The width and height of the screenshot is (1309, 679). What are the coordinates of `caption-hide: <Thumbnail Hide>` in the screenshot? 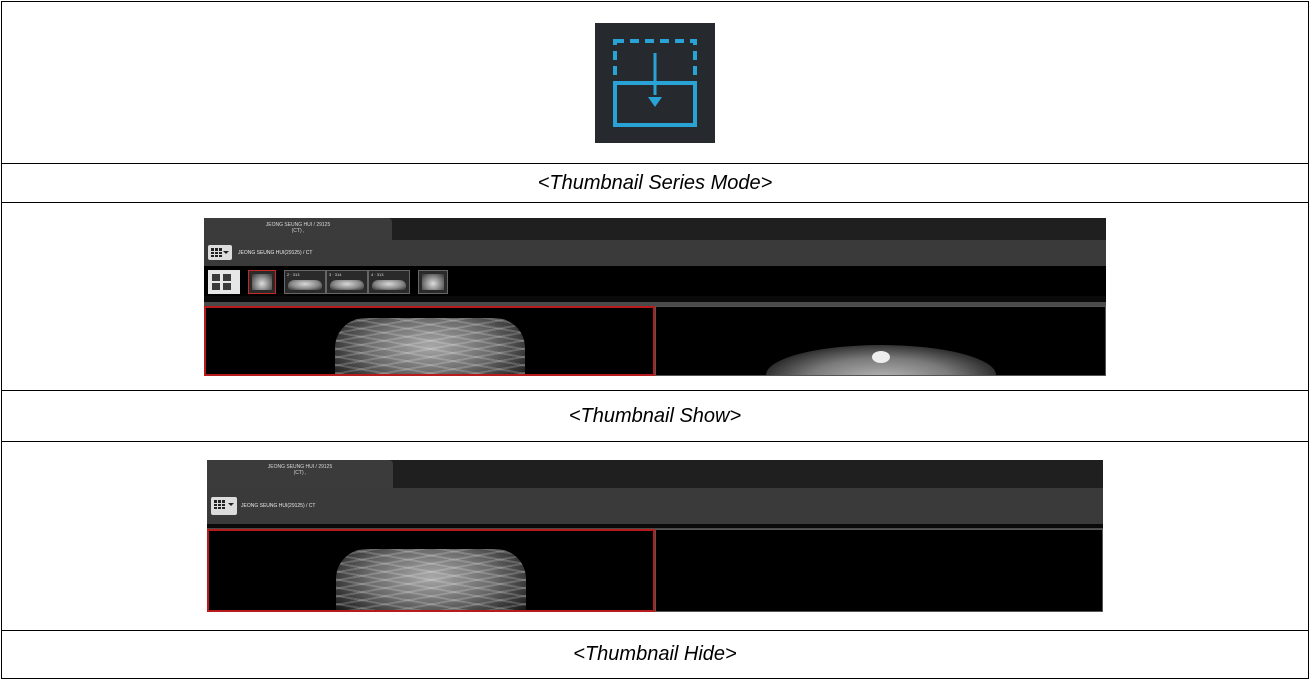 It's located at (655, 654).